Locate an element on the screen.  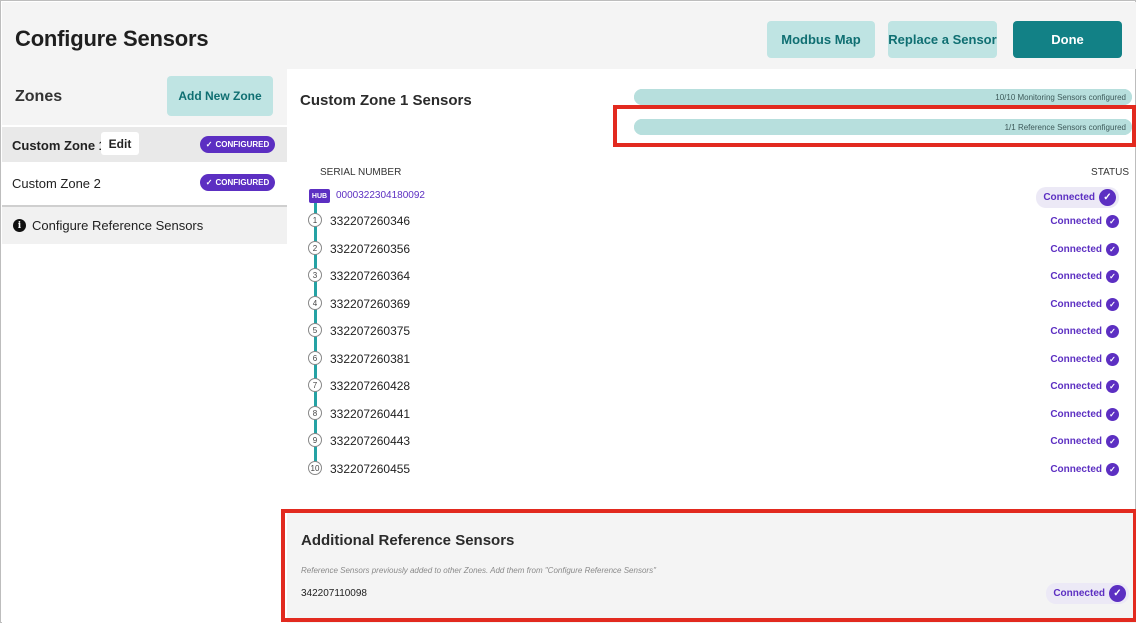
reference-sensors-label: Configure Reference Sensors is located at coordinates (118, 225).